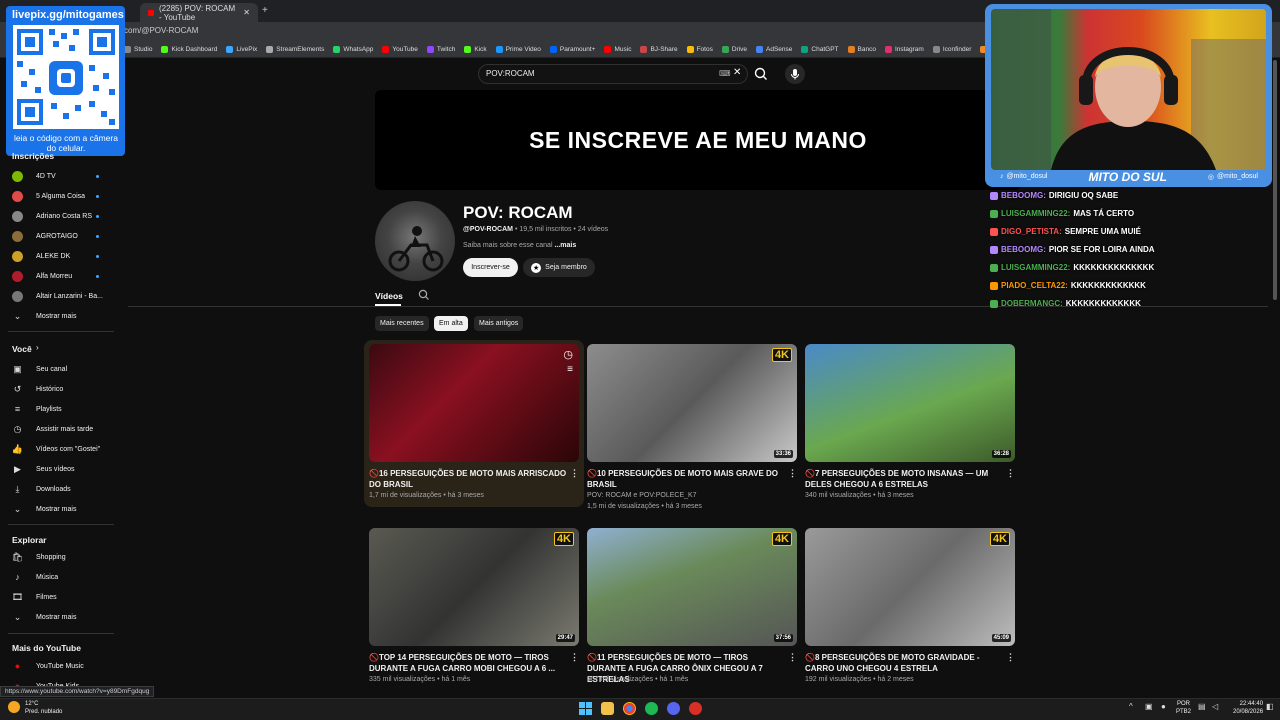 The width and height of the screenshot is (1280, 720). What do you see at coordinates (59, 216) in the screenshot?
I see `sidebar-item: Adriano Costa RS` at bounding box center [59, 216].